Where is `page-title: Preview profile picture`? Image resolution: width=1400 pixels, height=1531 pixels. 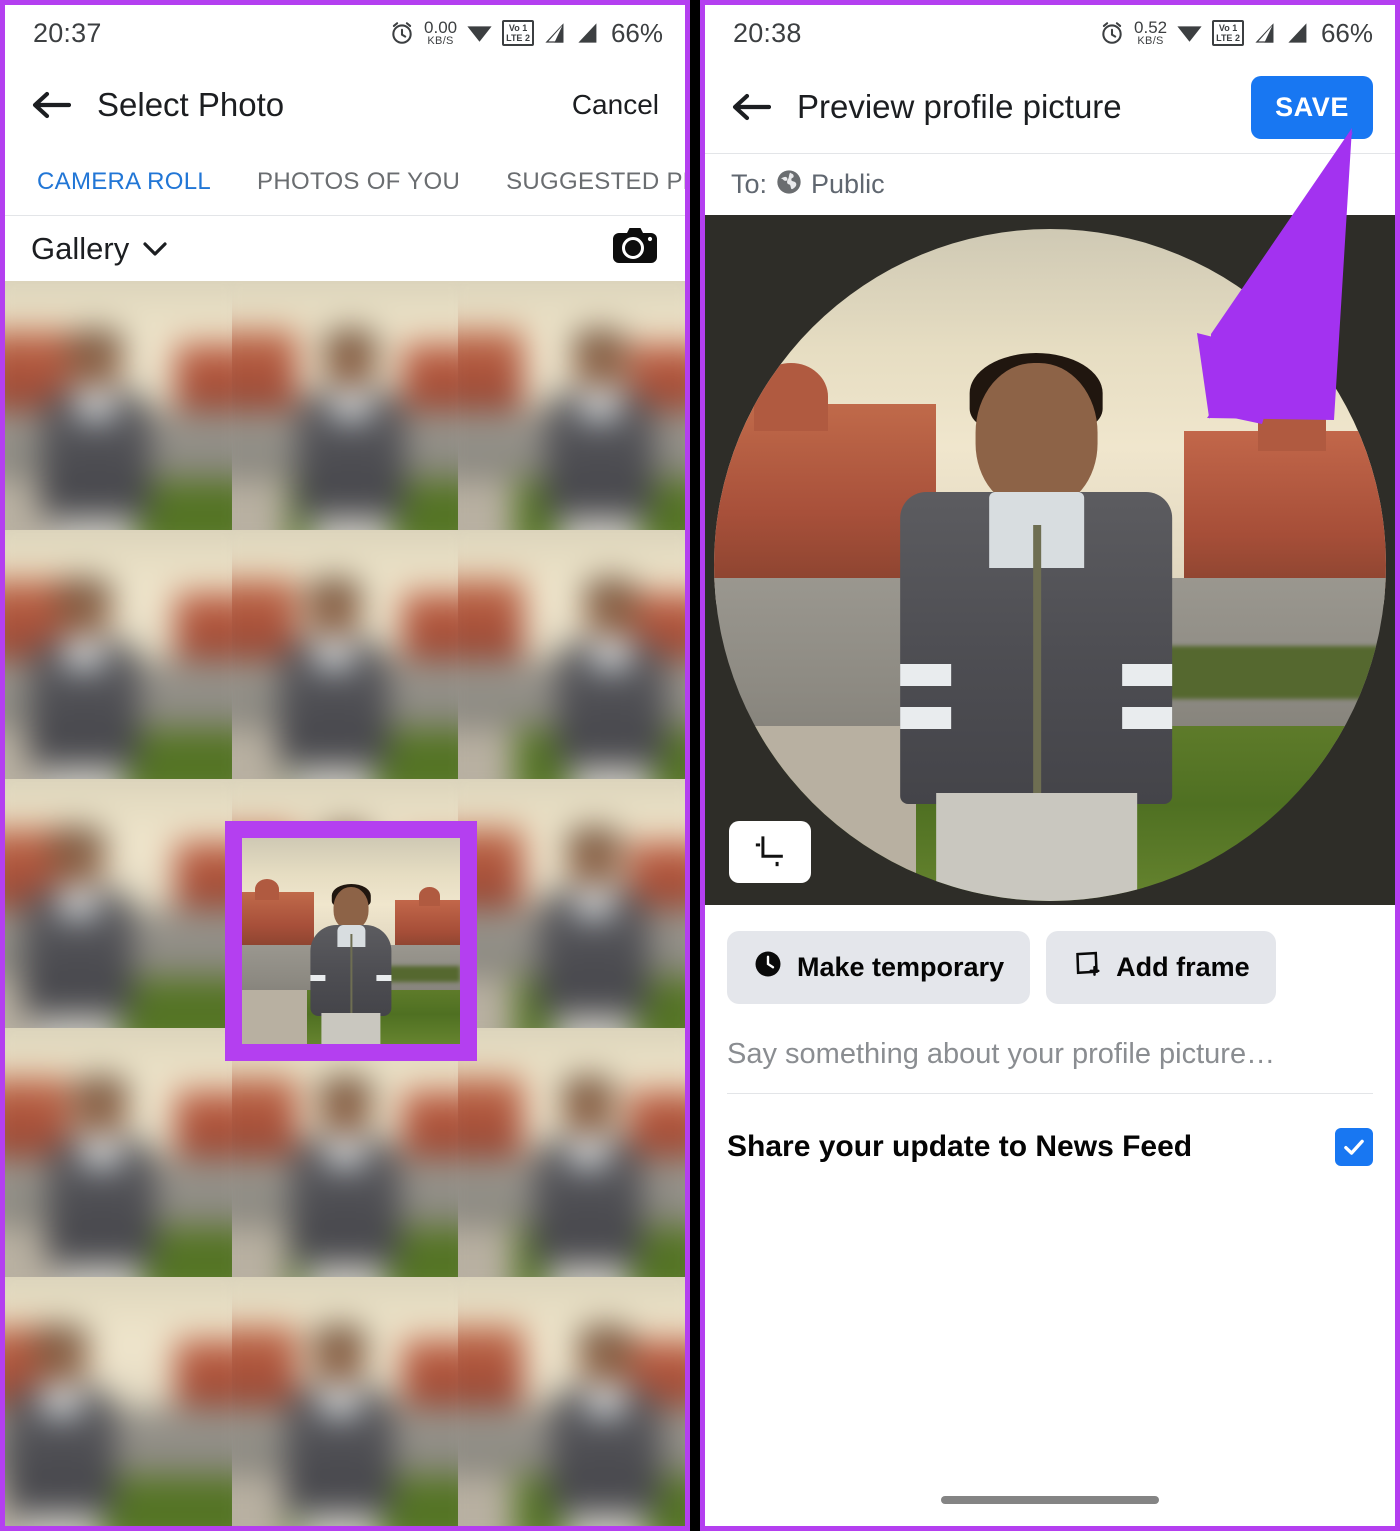 page-title: Preview profile picture is located at coordinates (959, 106).